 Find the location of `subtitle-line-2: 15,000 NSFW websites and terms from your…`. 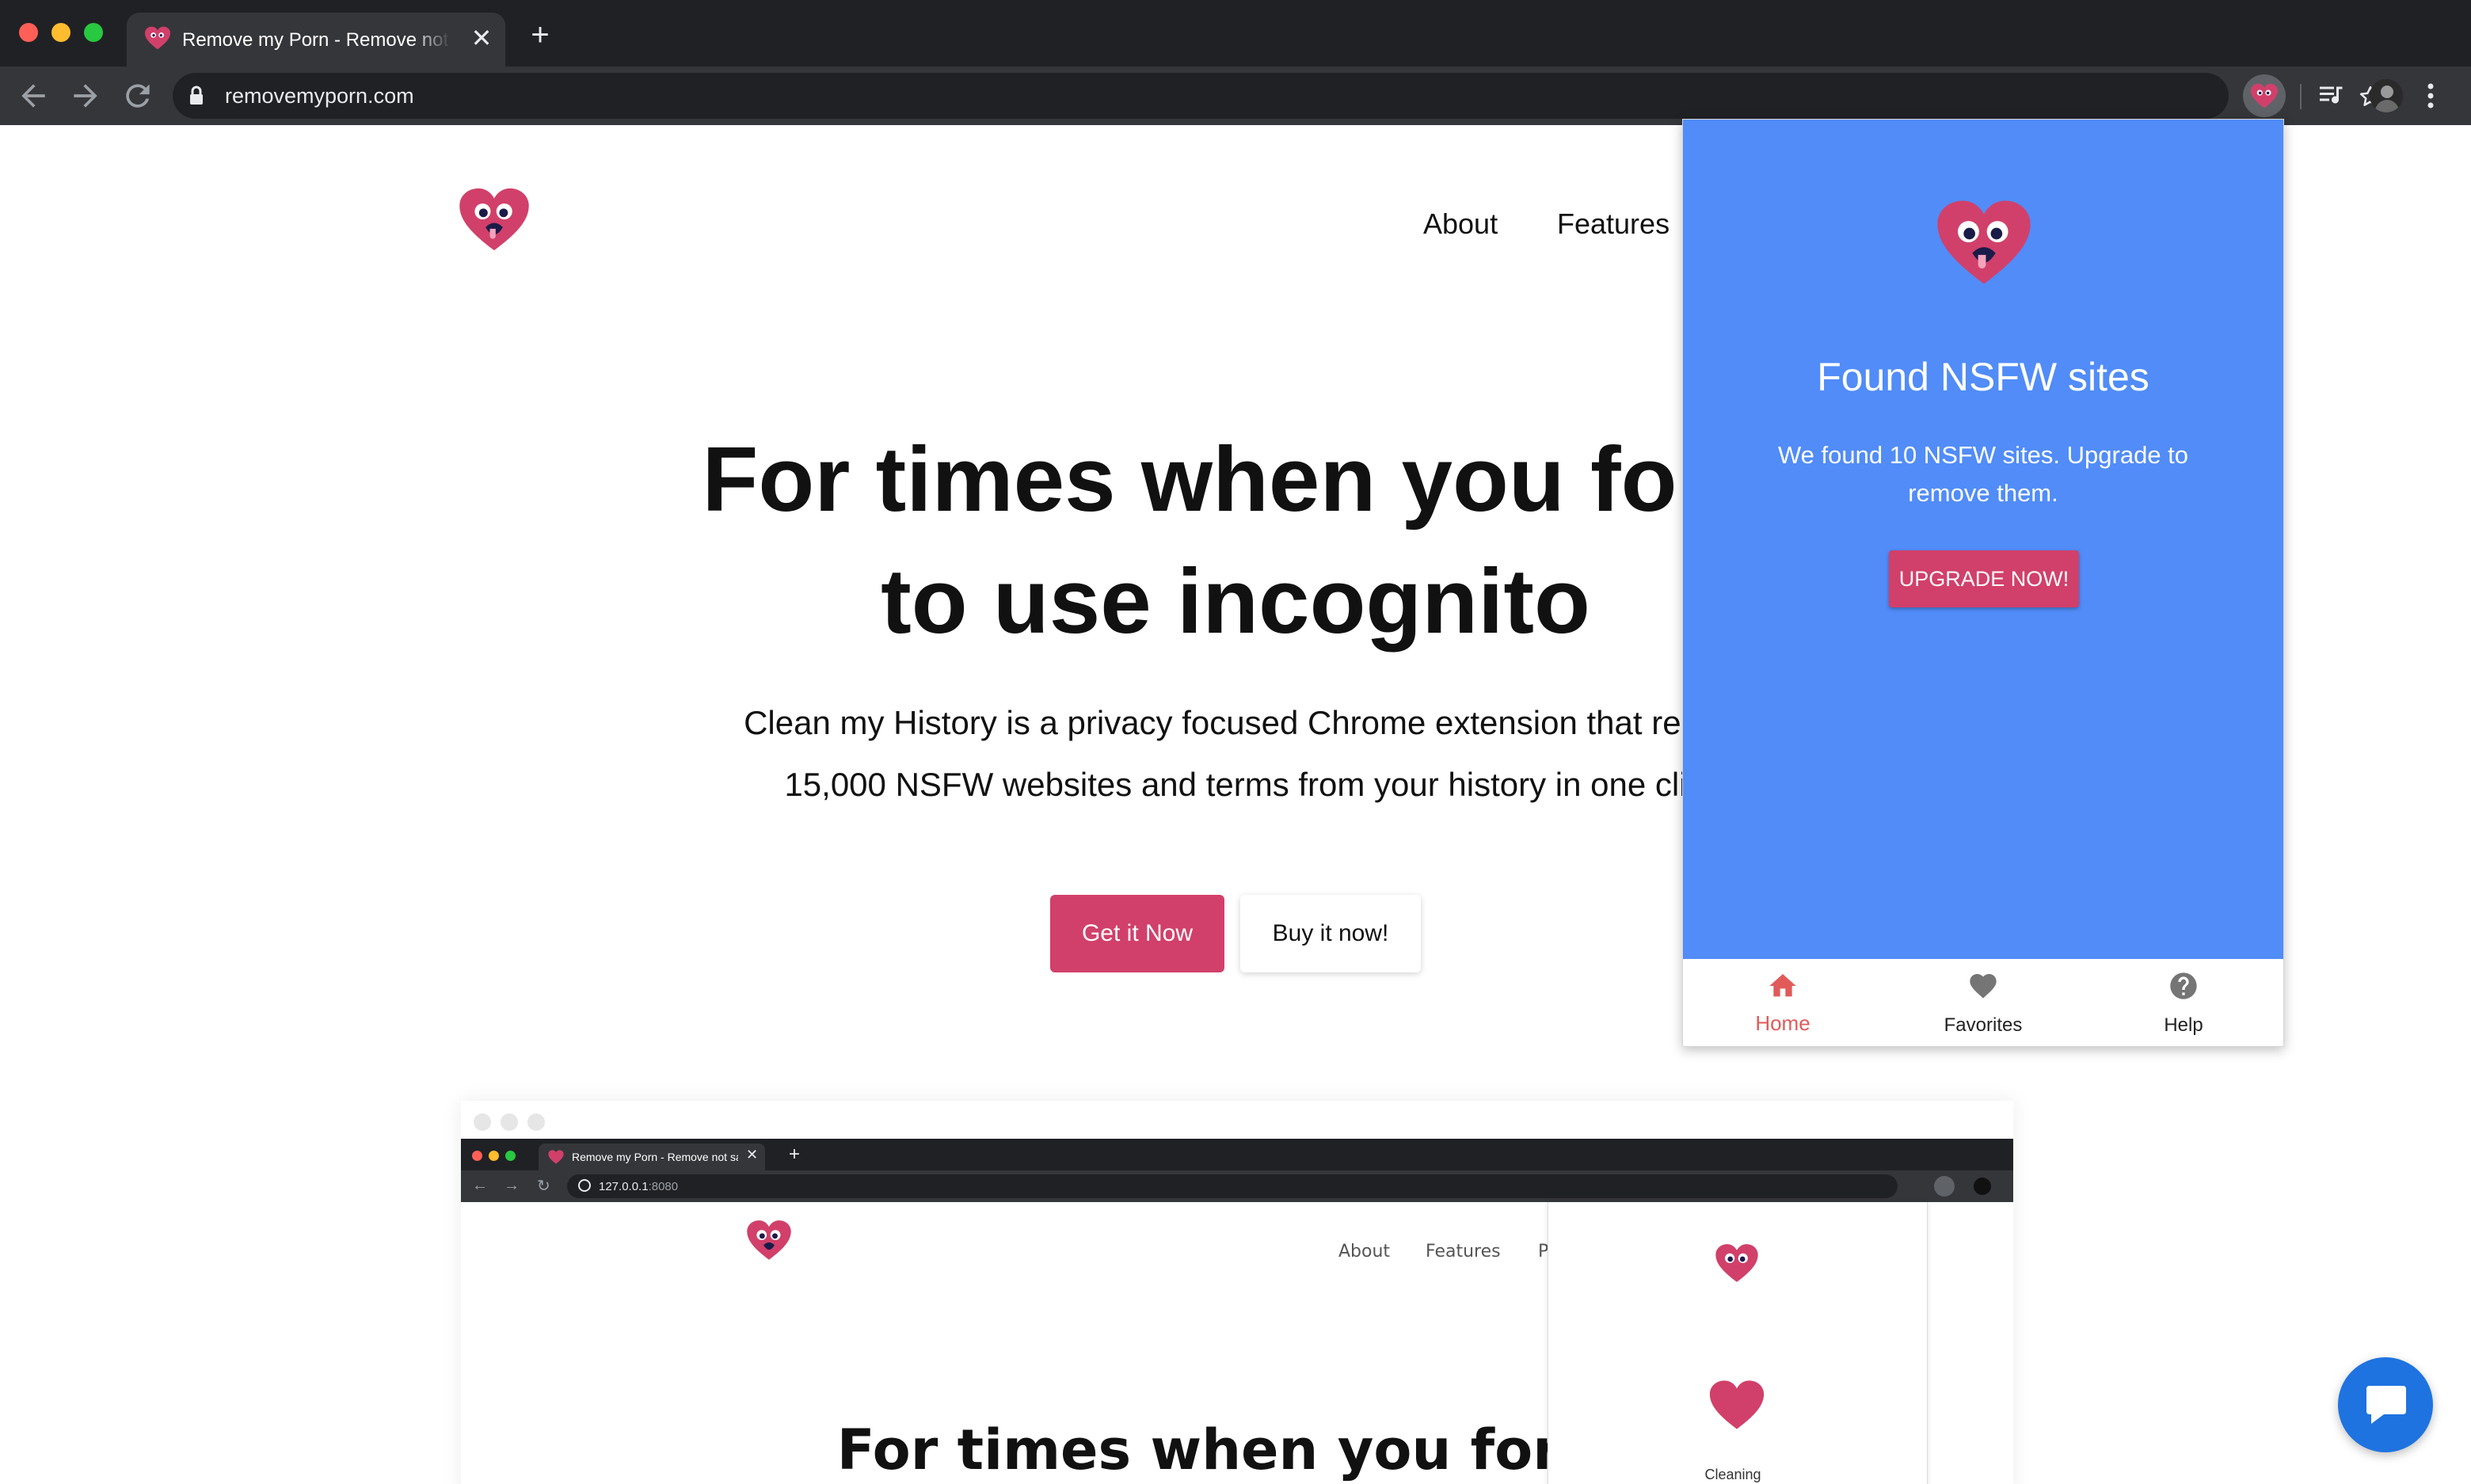

subtitle-line-2: 15,000 NSFW websites and terms from your… is located at coordinates (1235, 785).